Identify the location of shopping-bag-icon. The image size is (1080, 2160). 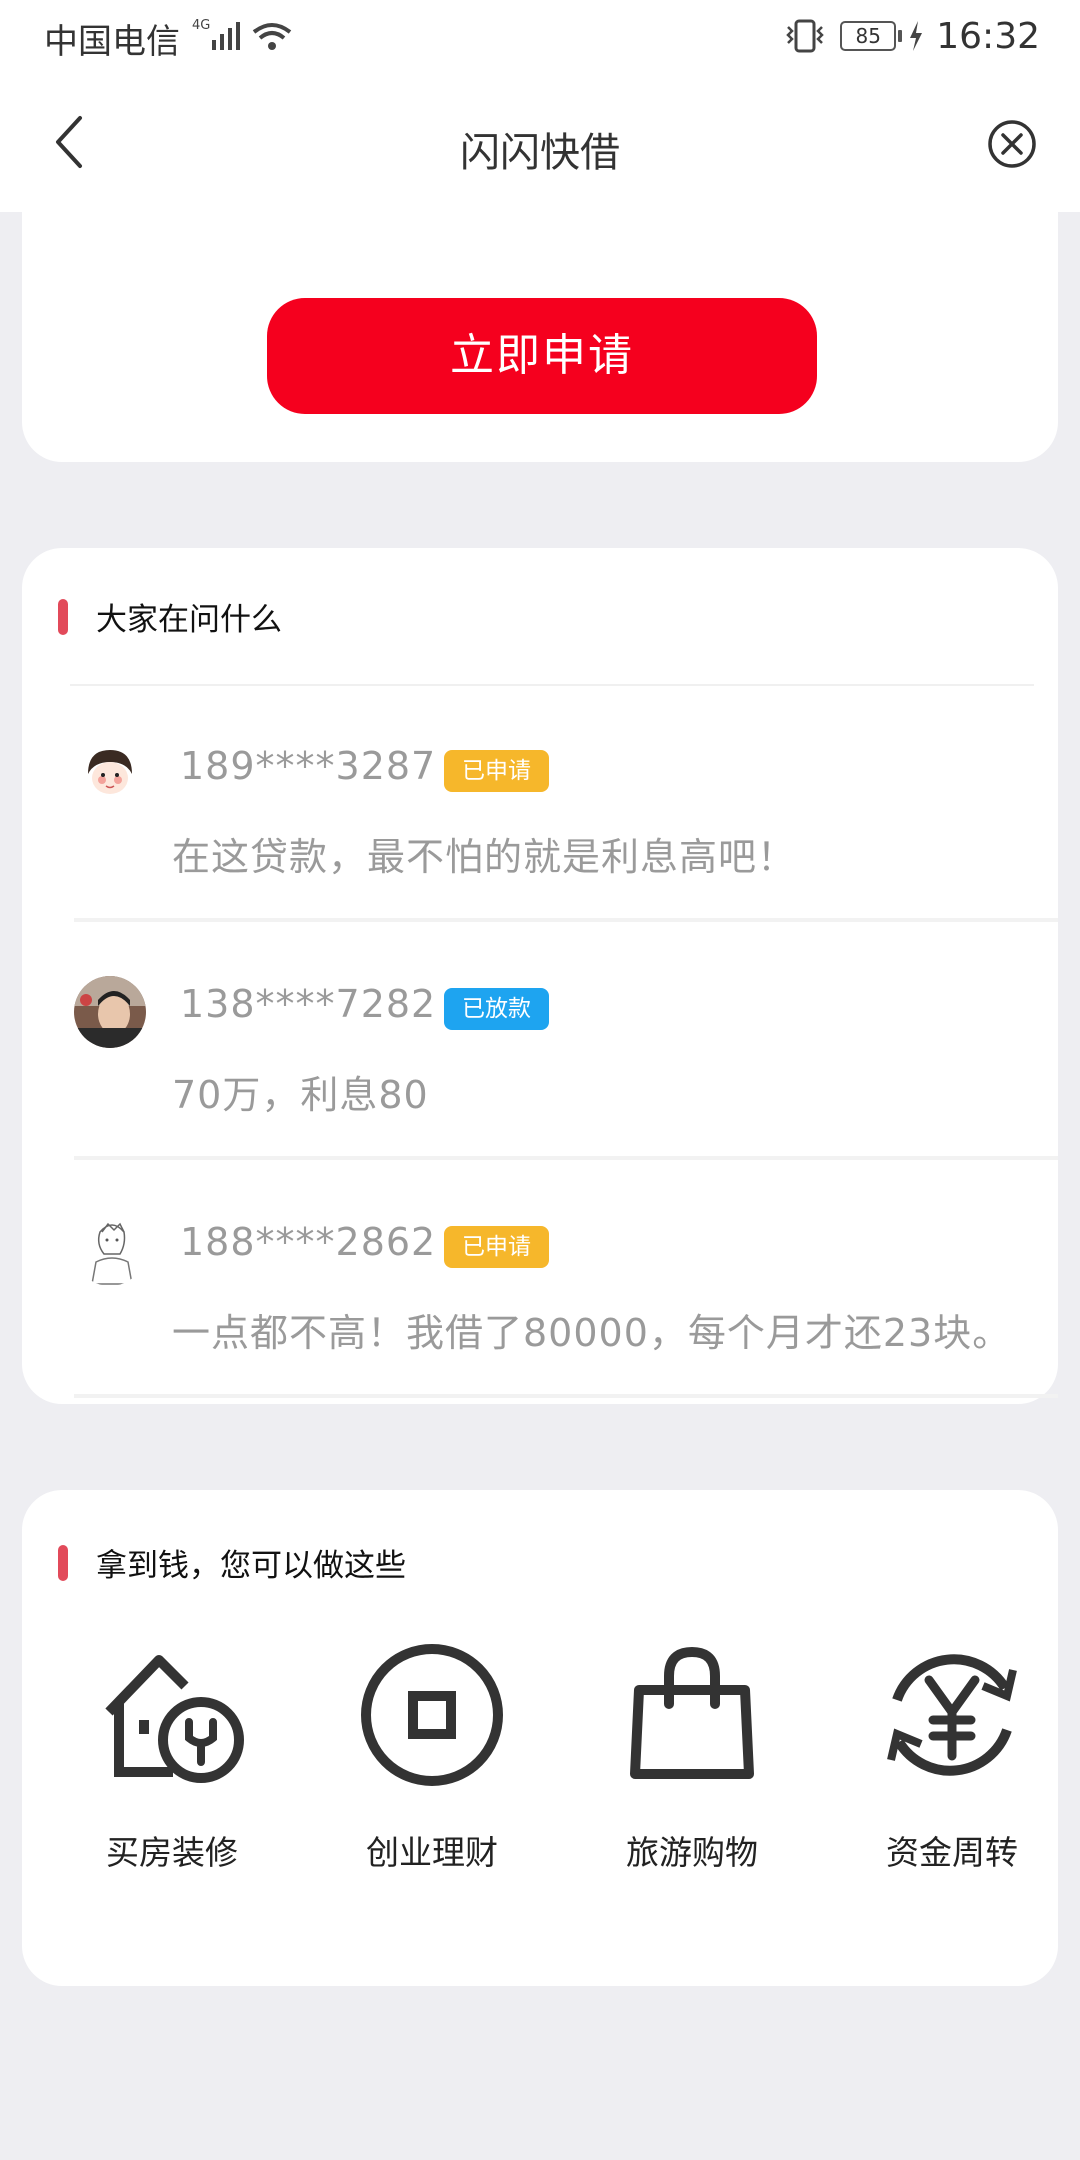
(692, 1712).